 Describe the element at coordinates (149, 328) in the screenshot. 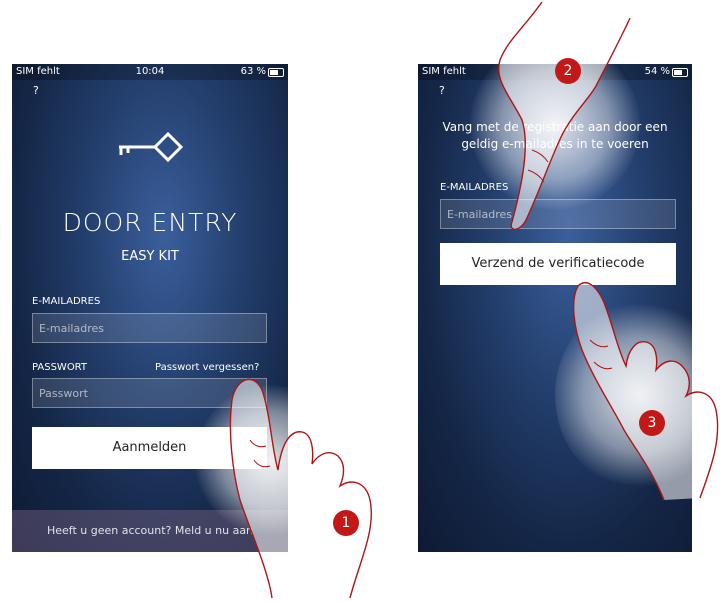

I see `email-field: E-mailadres` at that location.